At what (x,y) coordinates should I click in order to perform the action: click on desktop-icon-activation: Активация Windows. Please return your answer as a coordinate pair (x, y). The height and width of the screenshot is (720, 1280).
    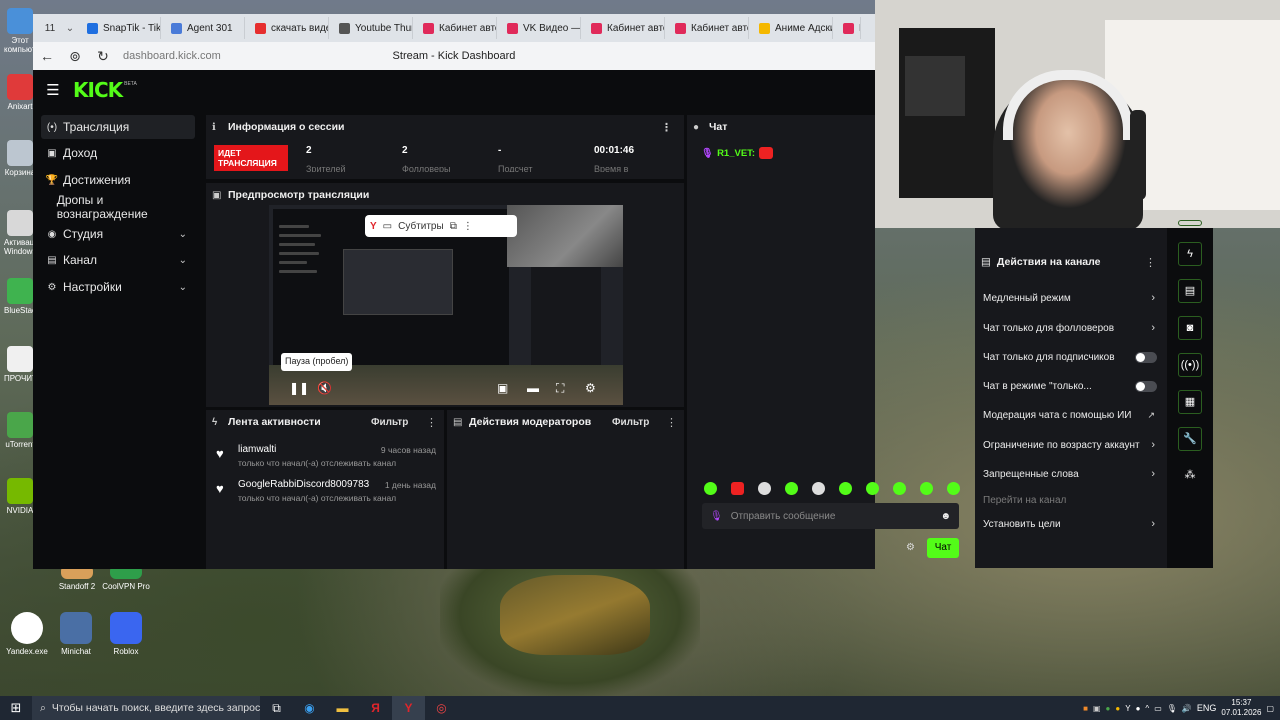
    Looking at the image, I should click on (23, 233).